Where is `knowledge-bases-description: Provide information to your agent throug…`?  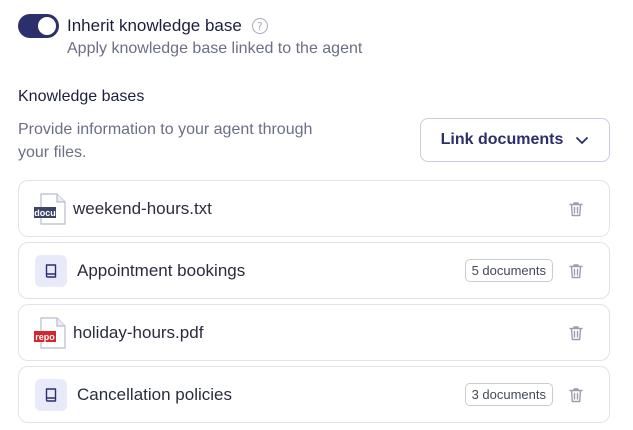 knowledge-bases-description: Provide information to your agent throug… is located at coordinates (165, 141).